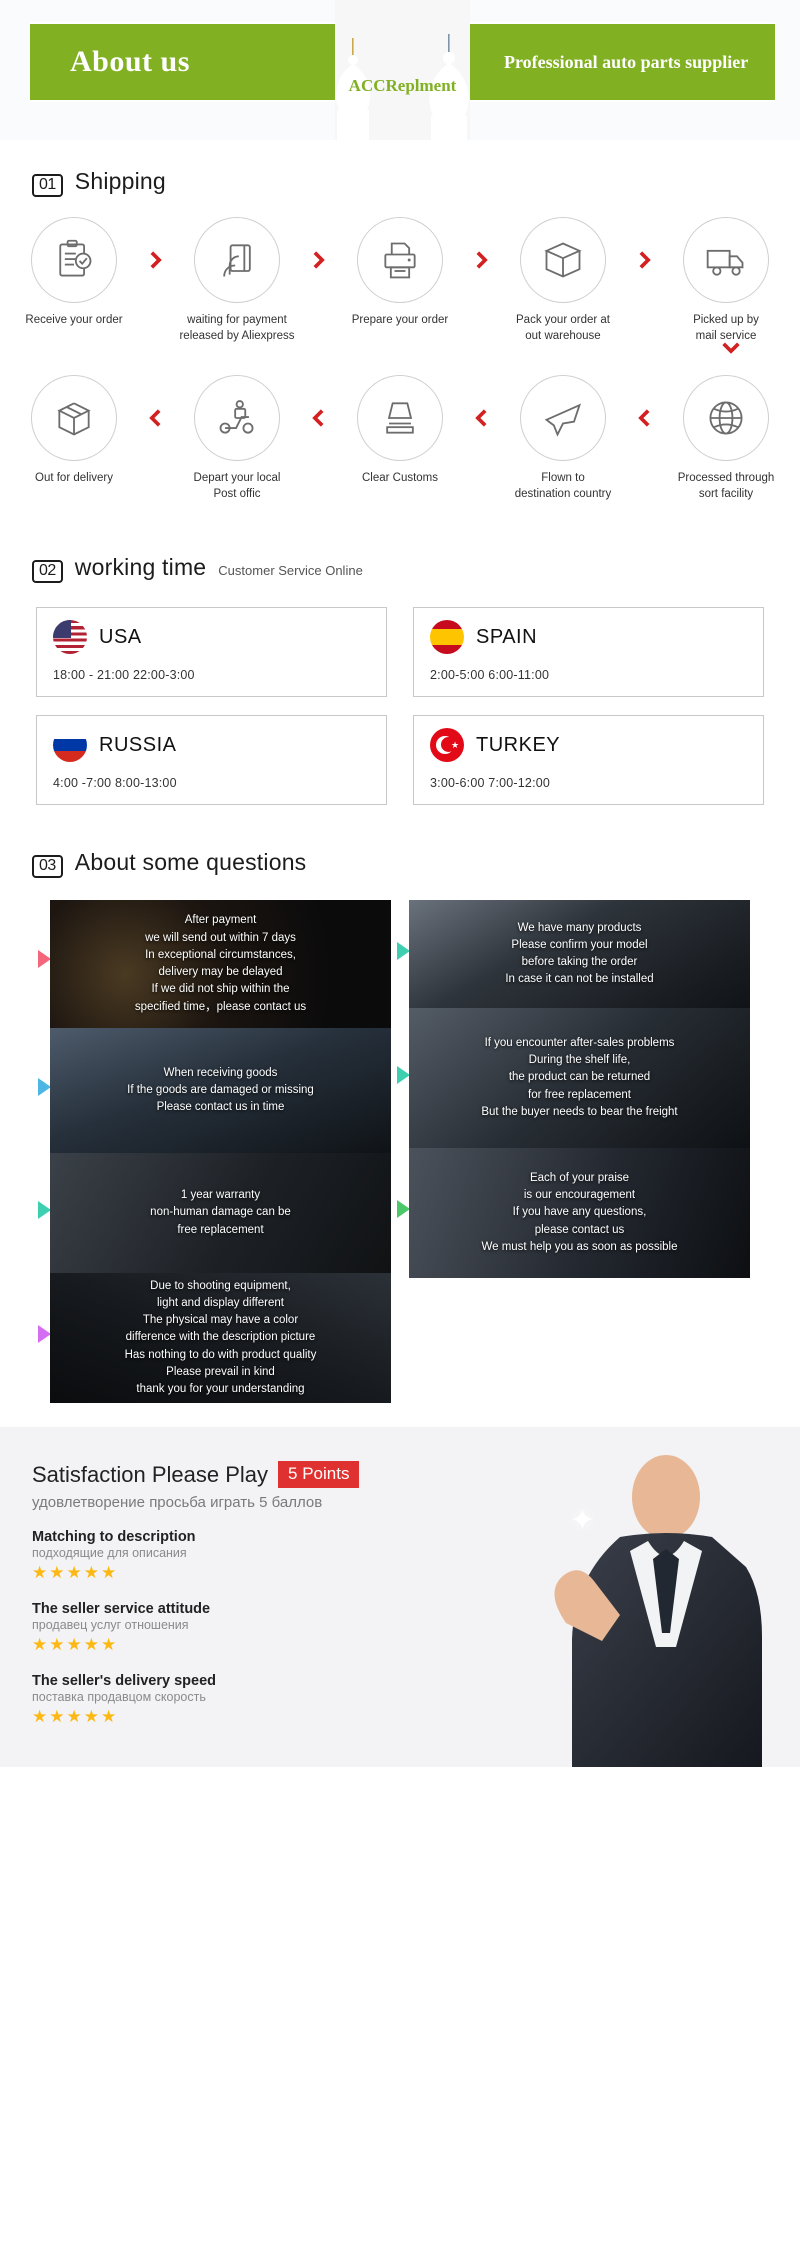  What do you see at coordinates (319, 1475) in the screenshot?
I see `points-badge: 5 Points` at bounding box center [319, 1475].